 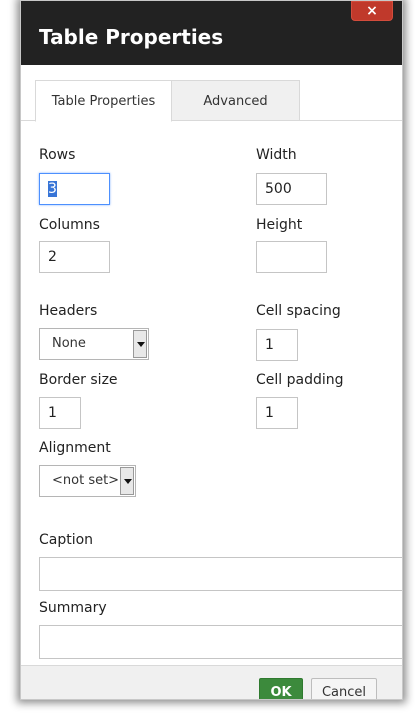 I want to click on headers-select: None, so click(x=94, y=344).